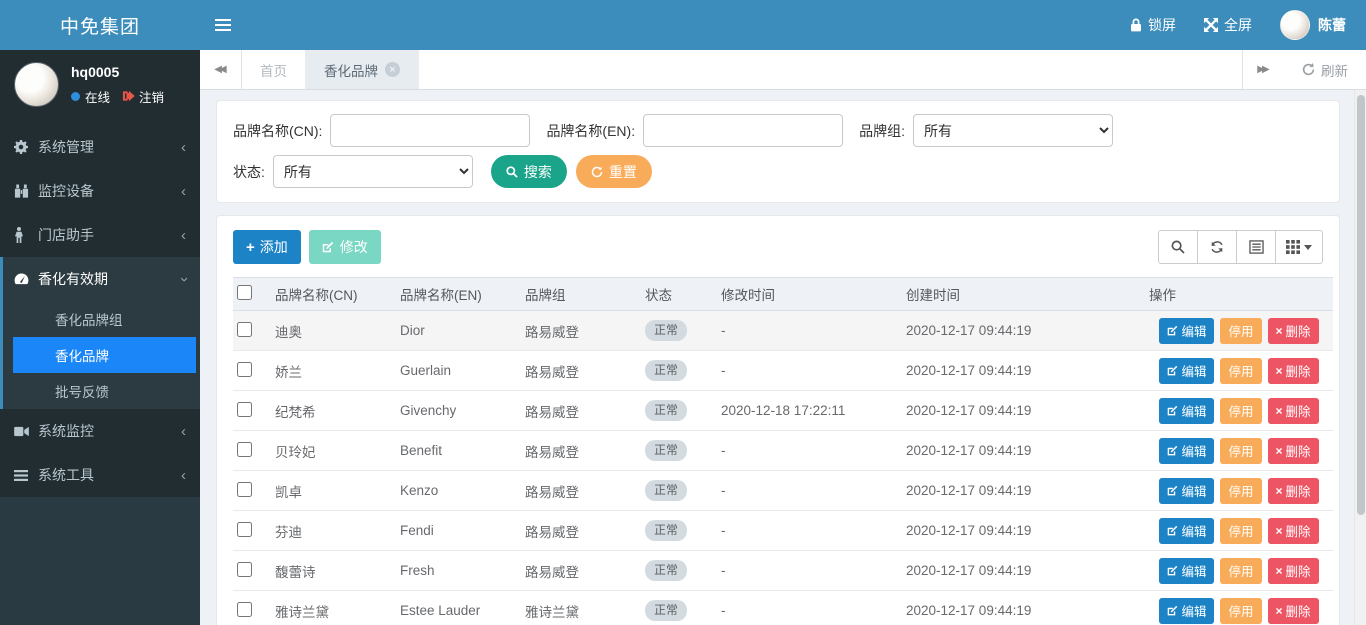  I want to click on scrollbar-thumb, so click(1360, 305).